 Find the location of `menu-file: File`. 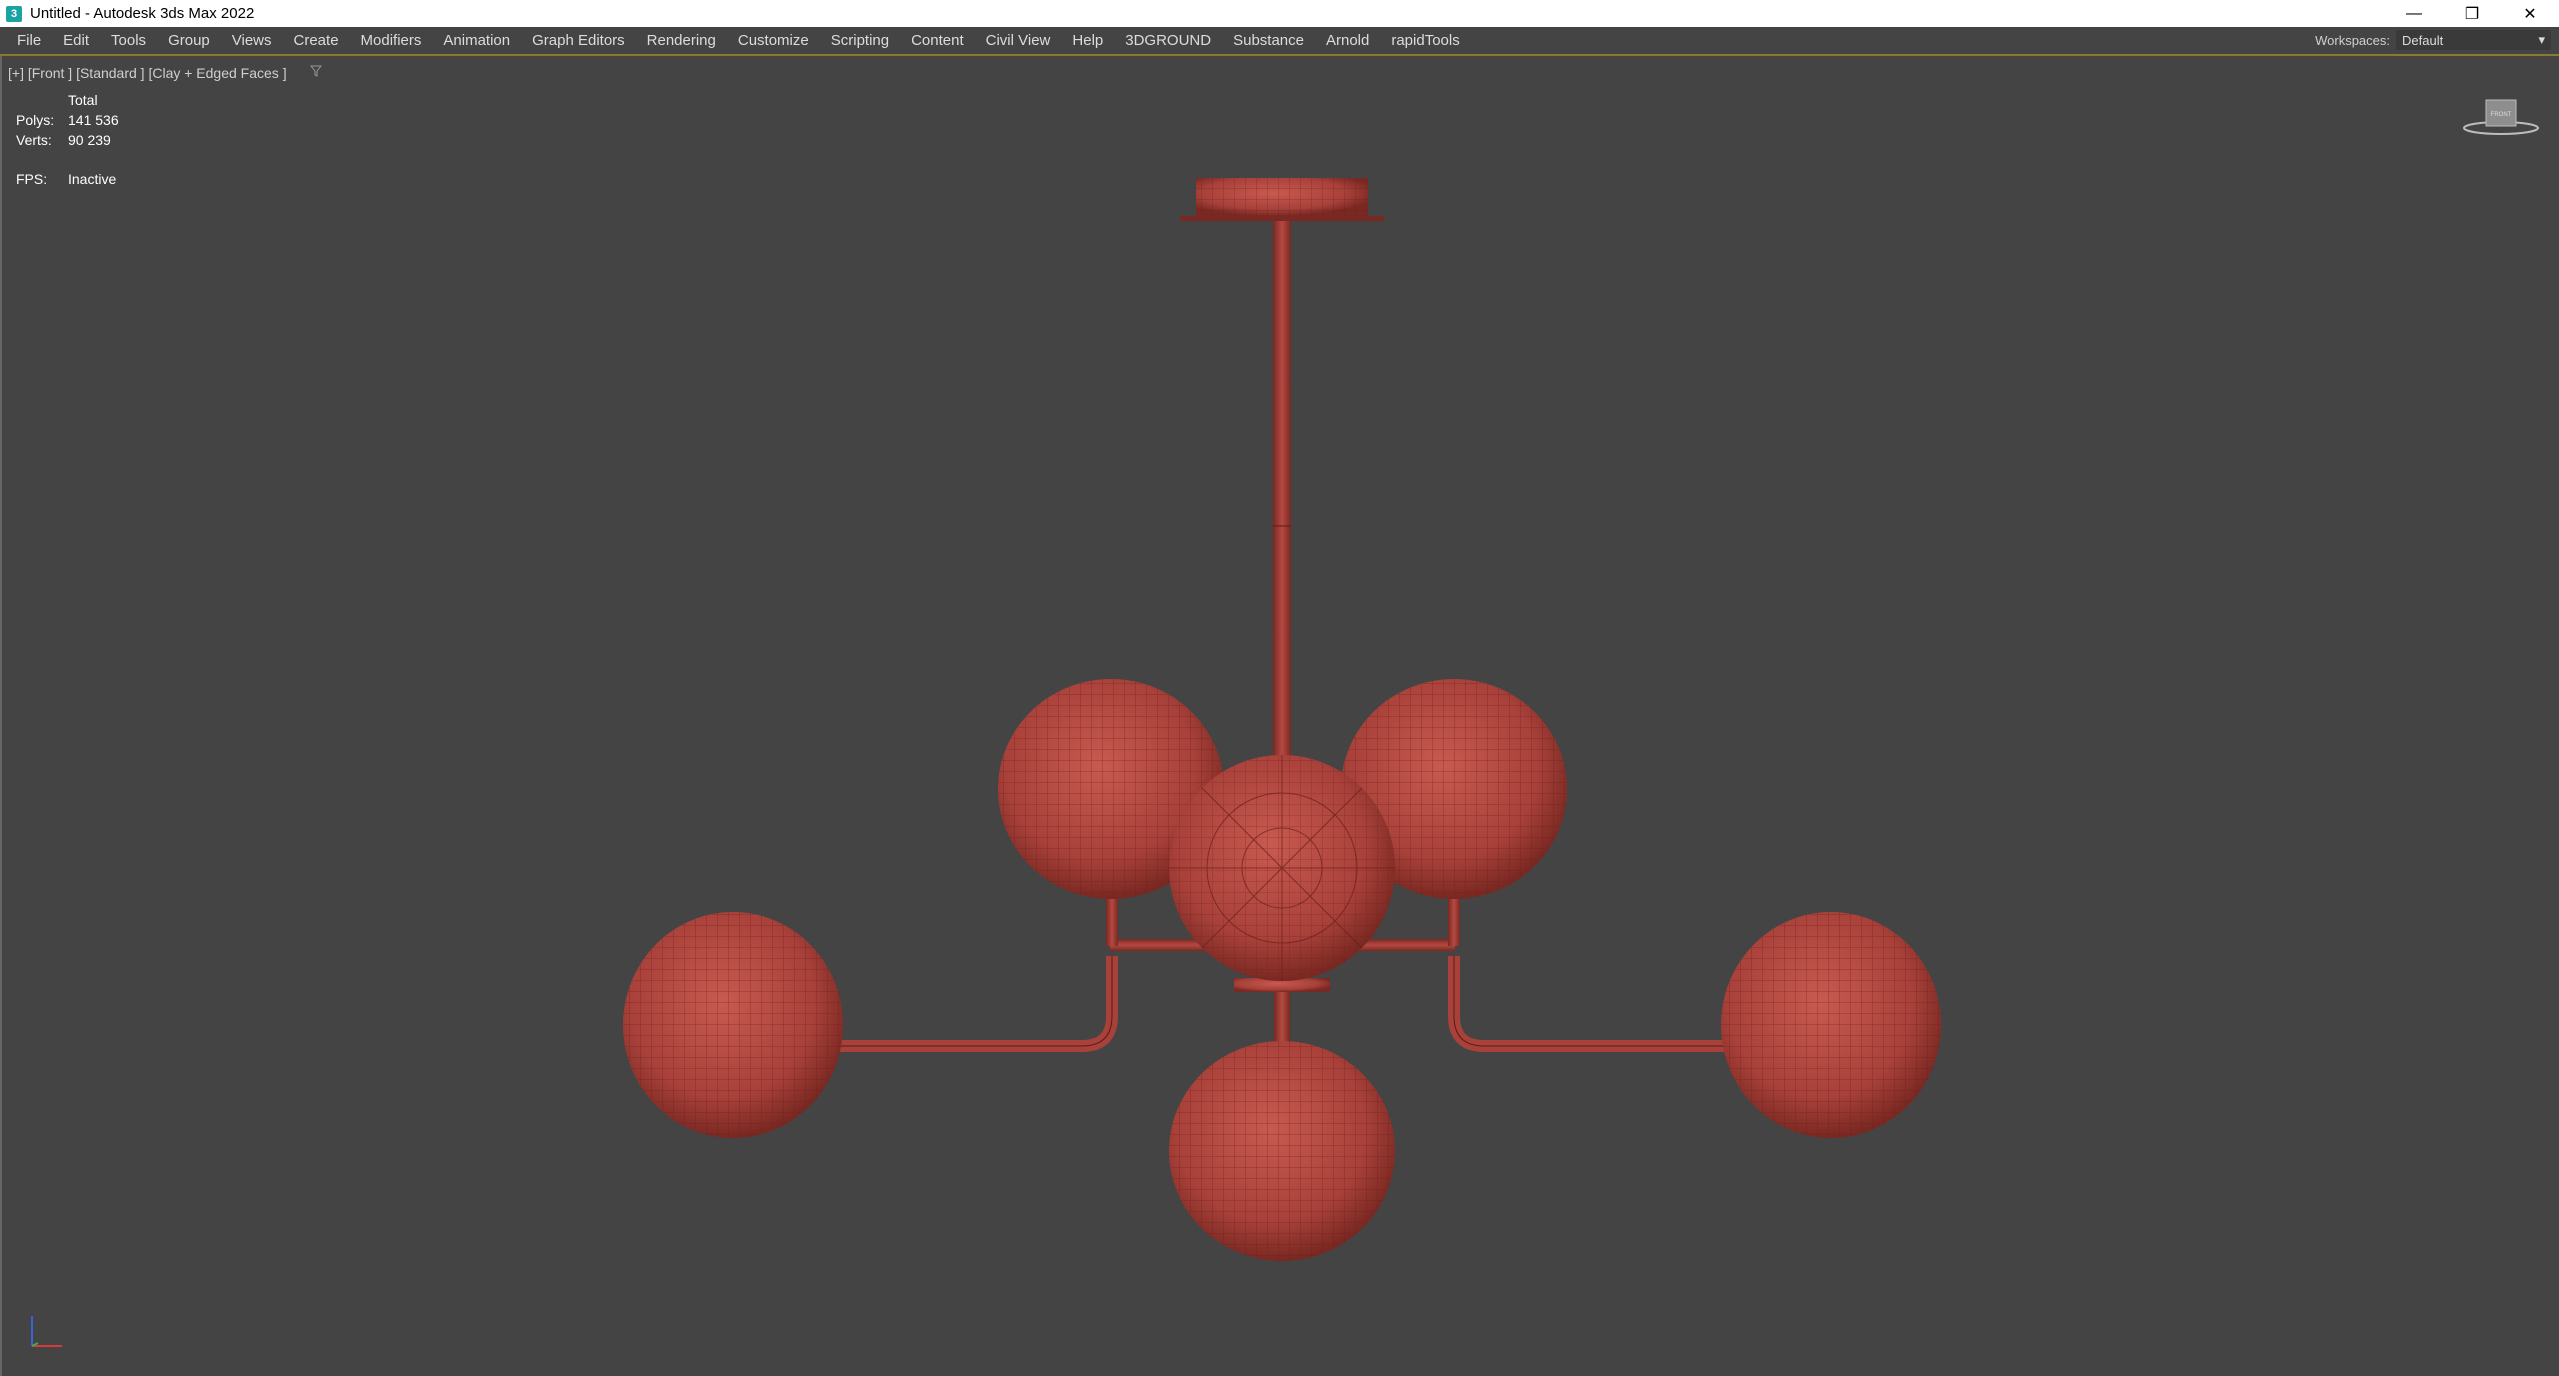

menu-file: File is located at coordinates (29, 40).